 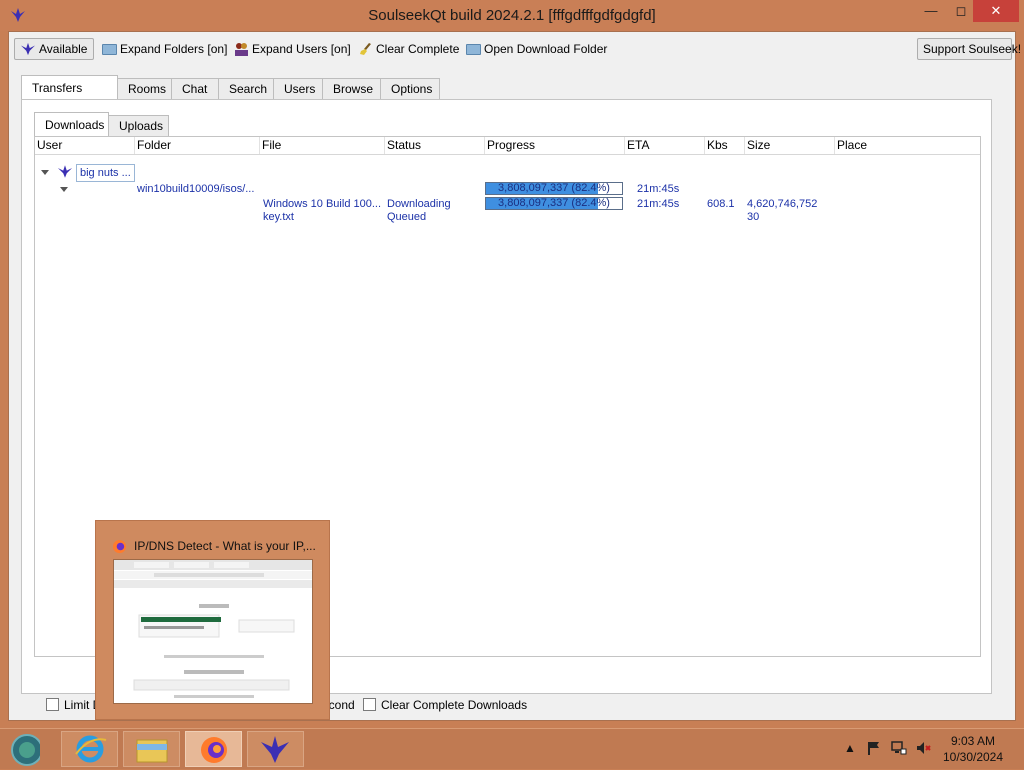 What do you see at coordinates (874, 748) in the screenshot?
I see `action-center-flag-icon` at bounding box center [874, 748].